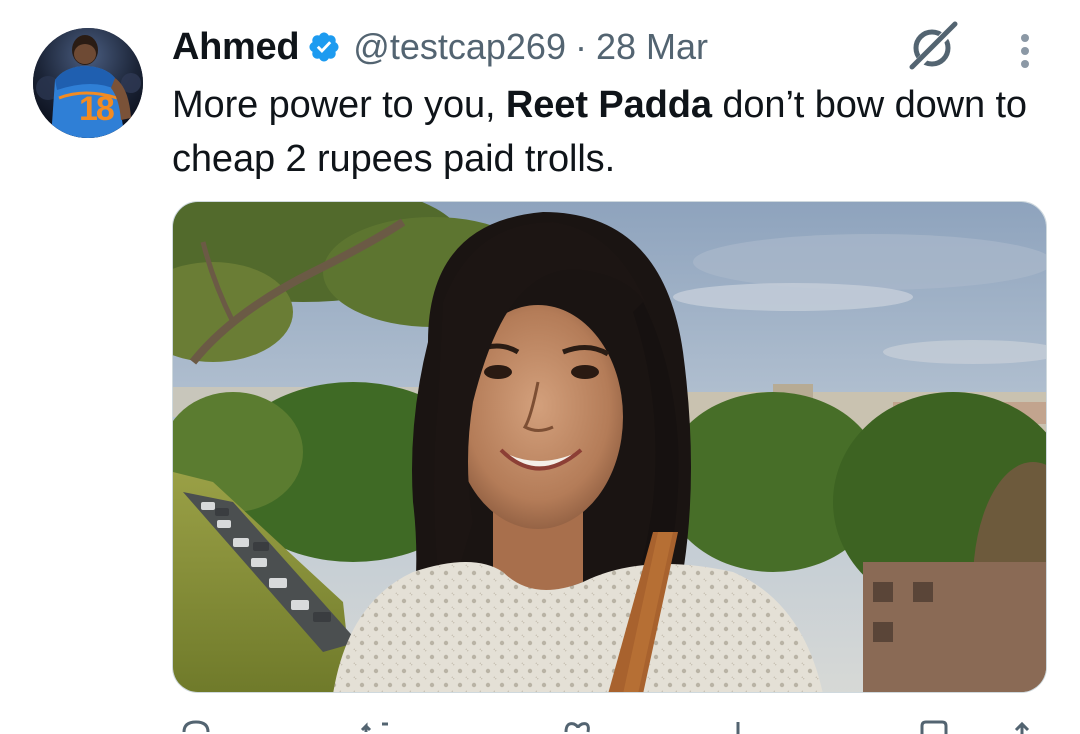  Describe the element at coordinates (609, 724) in the screenshot. I see `tweet-action-bar` at that location.